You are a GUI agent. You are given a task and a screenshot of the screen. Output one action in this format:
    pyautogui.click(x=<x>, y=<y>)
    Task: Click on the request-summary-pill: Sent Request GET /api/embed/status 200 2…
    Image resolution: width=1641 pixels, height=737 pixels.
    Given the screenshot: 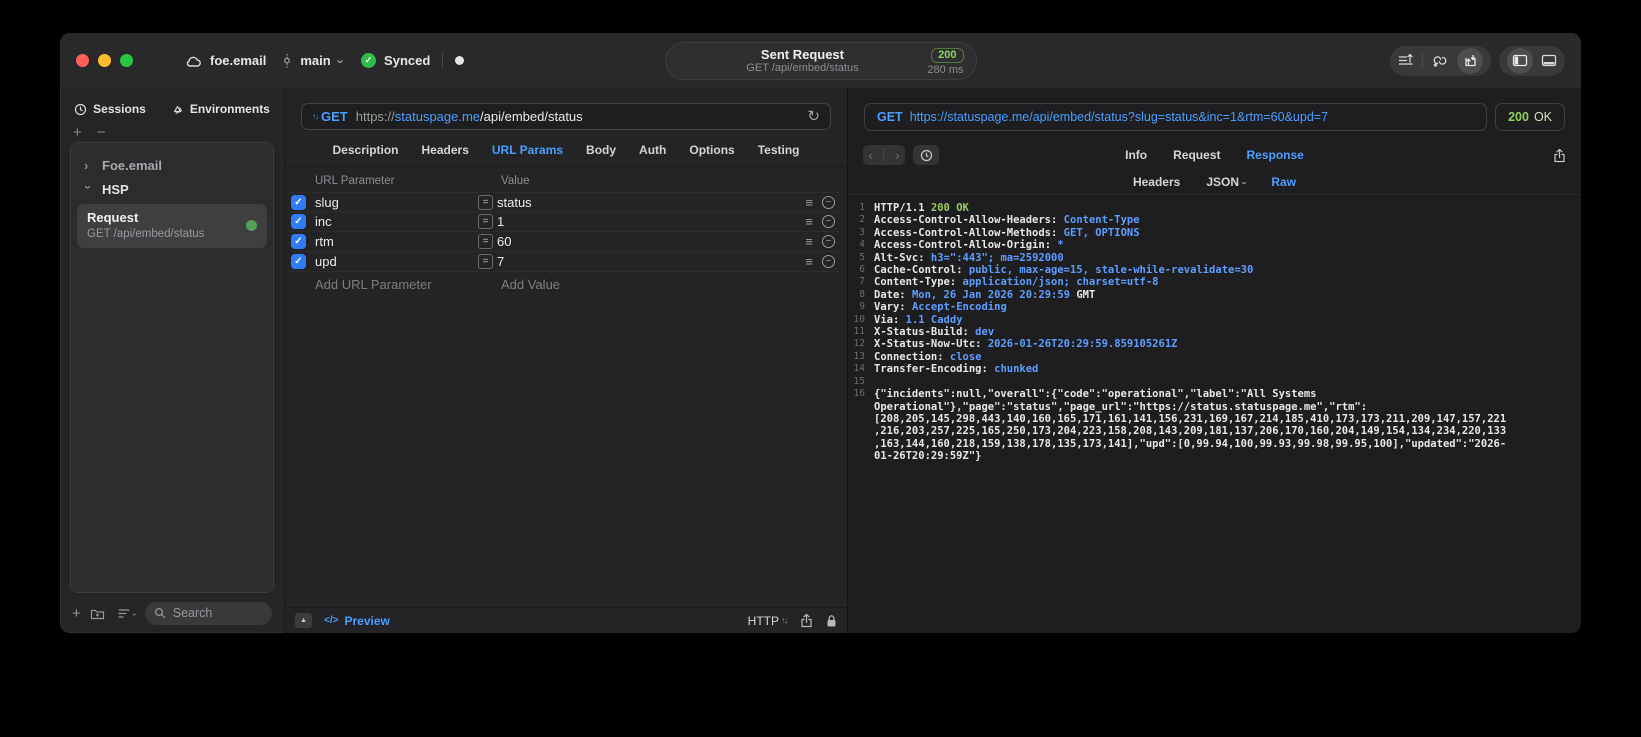 What is the action you would take?
    pyautogui.click(x=820, y=61)
    